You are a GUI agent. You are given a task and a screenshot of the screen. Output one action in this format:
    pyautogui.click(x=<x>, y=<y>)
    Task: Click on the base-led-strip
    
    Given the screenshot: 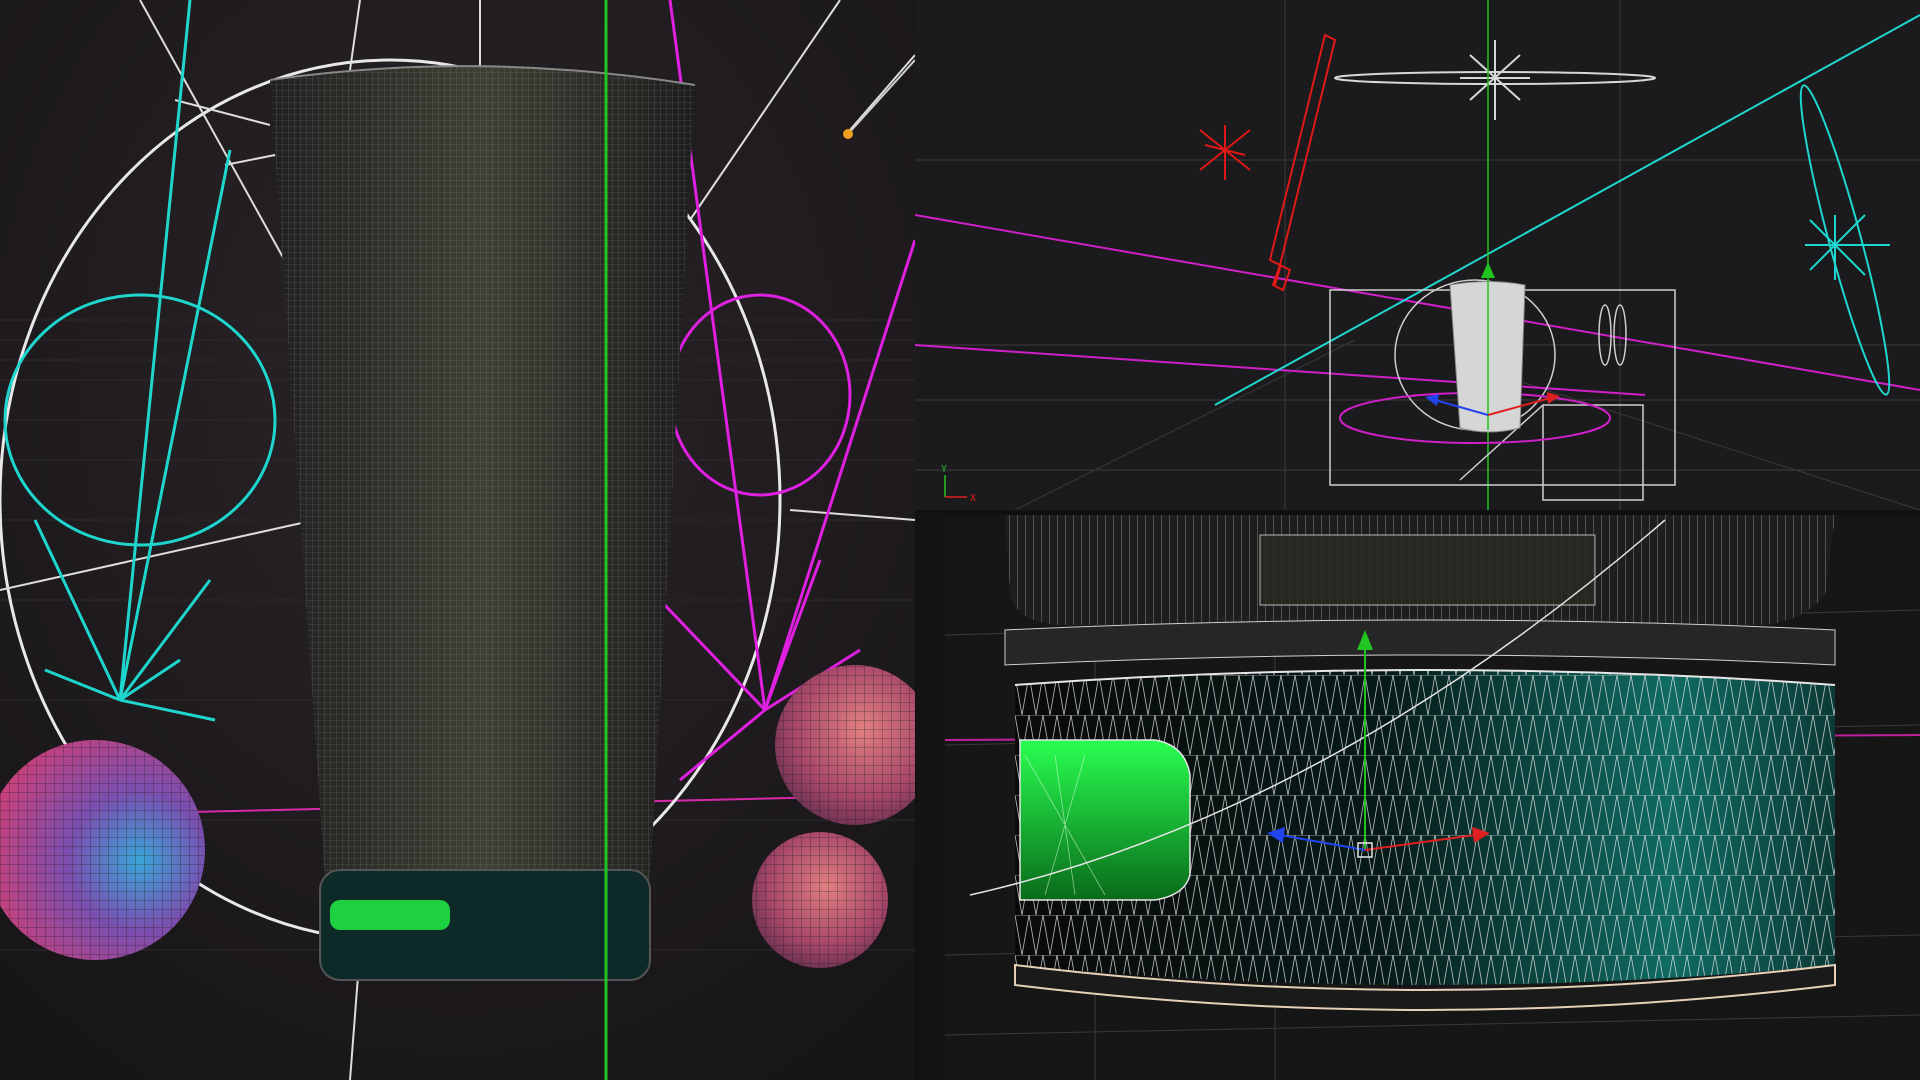 What is the action you would take?
    pyautogui.click(x=390, y=915)
    